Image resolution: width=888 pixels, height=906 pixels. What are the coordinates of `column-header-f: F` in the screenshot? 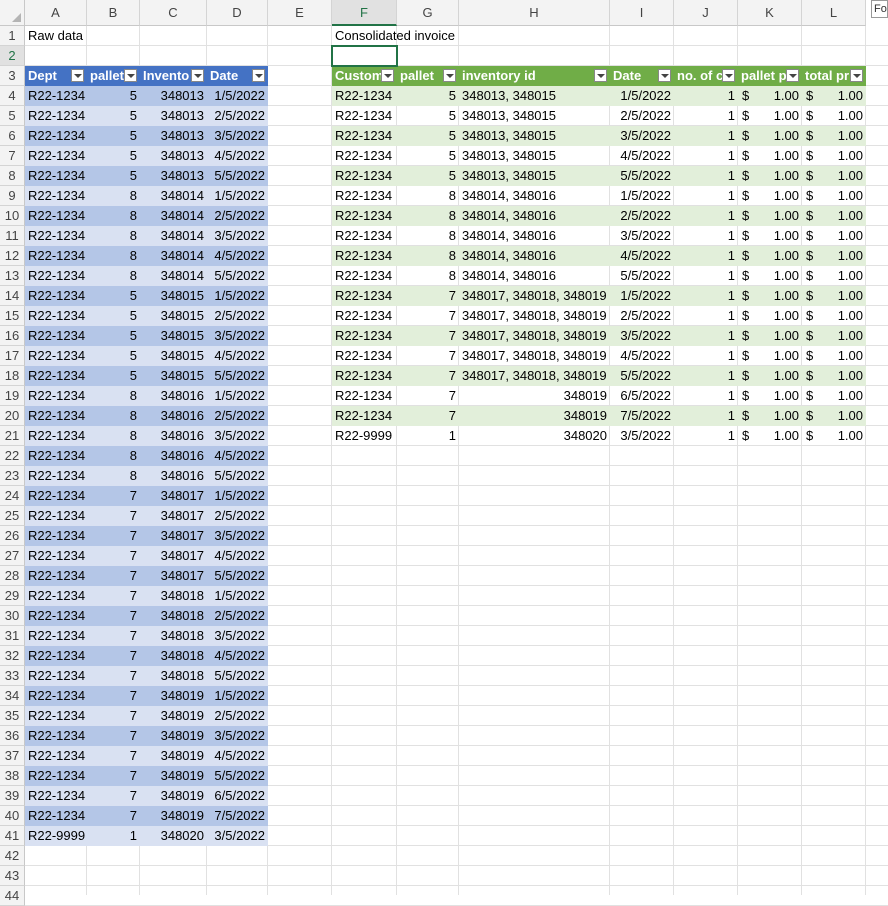 It's located at (364, 13).